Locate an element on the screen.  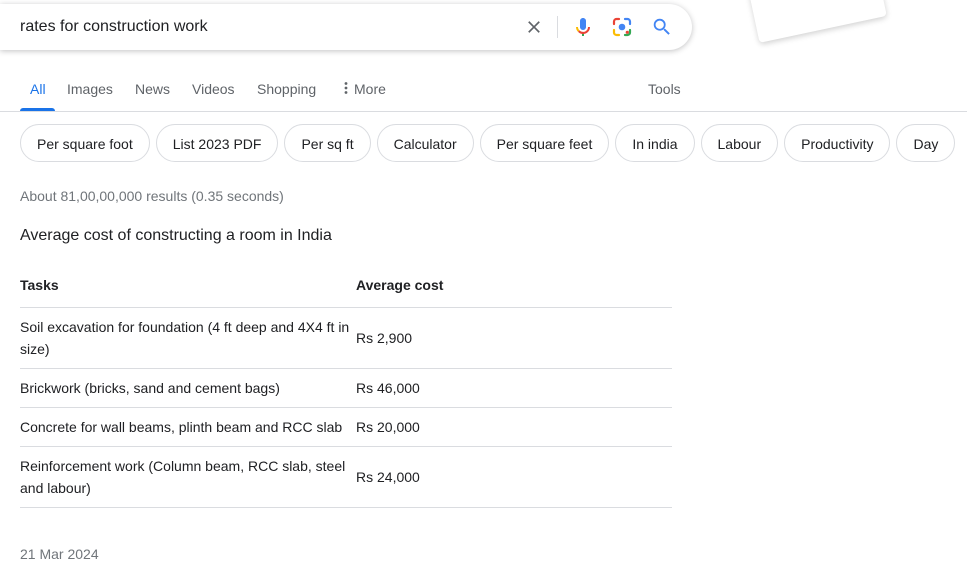
tab-shopping: Shopping is located at coordinates (286, 89).